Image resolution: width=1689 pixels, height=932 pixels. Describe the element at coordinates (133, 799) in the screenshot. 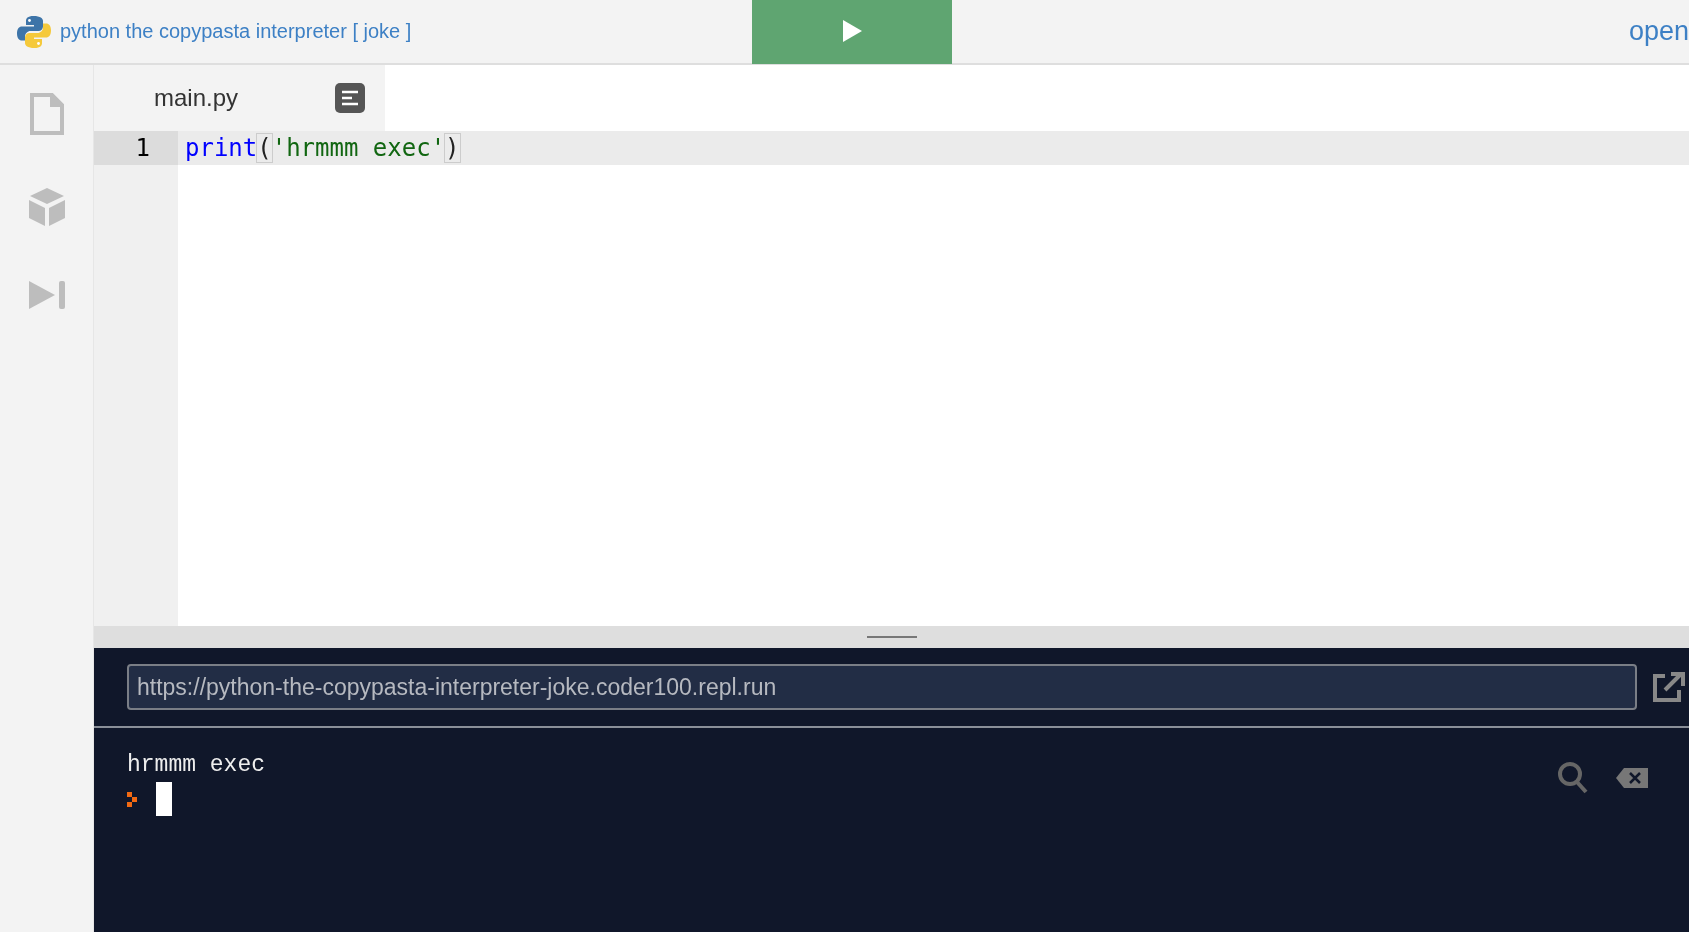

I see `prompt-icon` at that location.